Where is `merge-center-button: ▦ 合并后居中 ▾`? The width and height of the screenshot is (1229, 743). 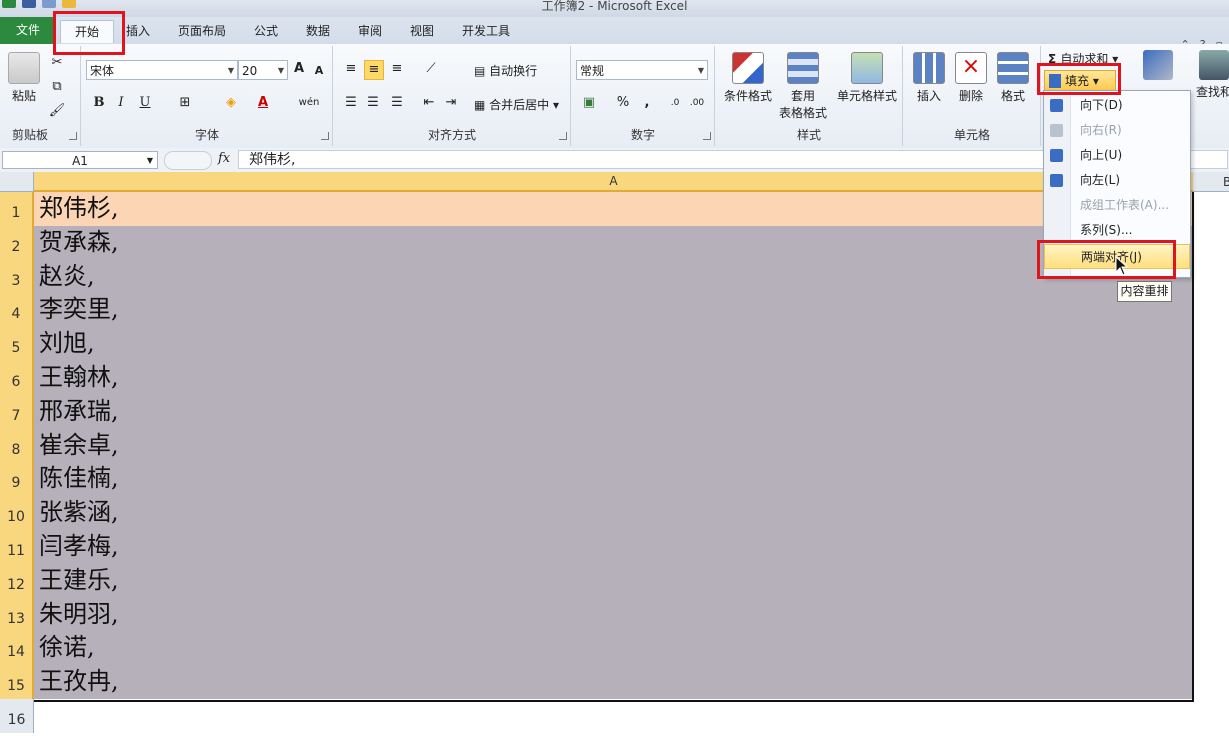 merge-center-button: ▦ 合并后居中 ▾ is located at coordinates (516, 104).